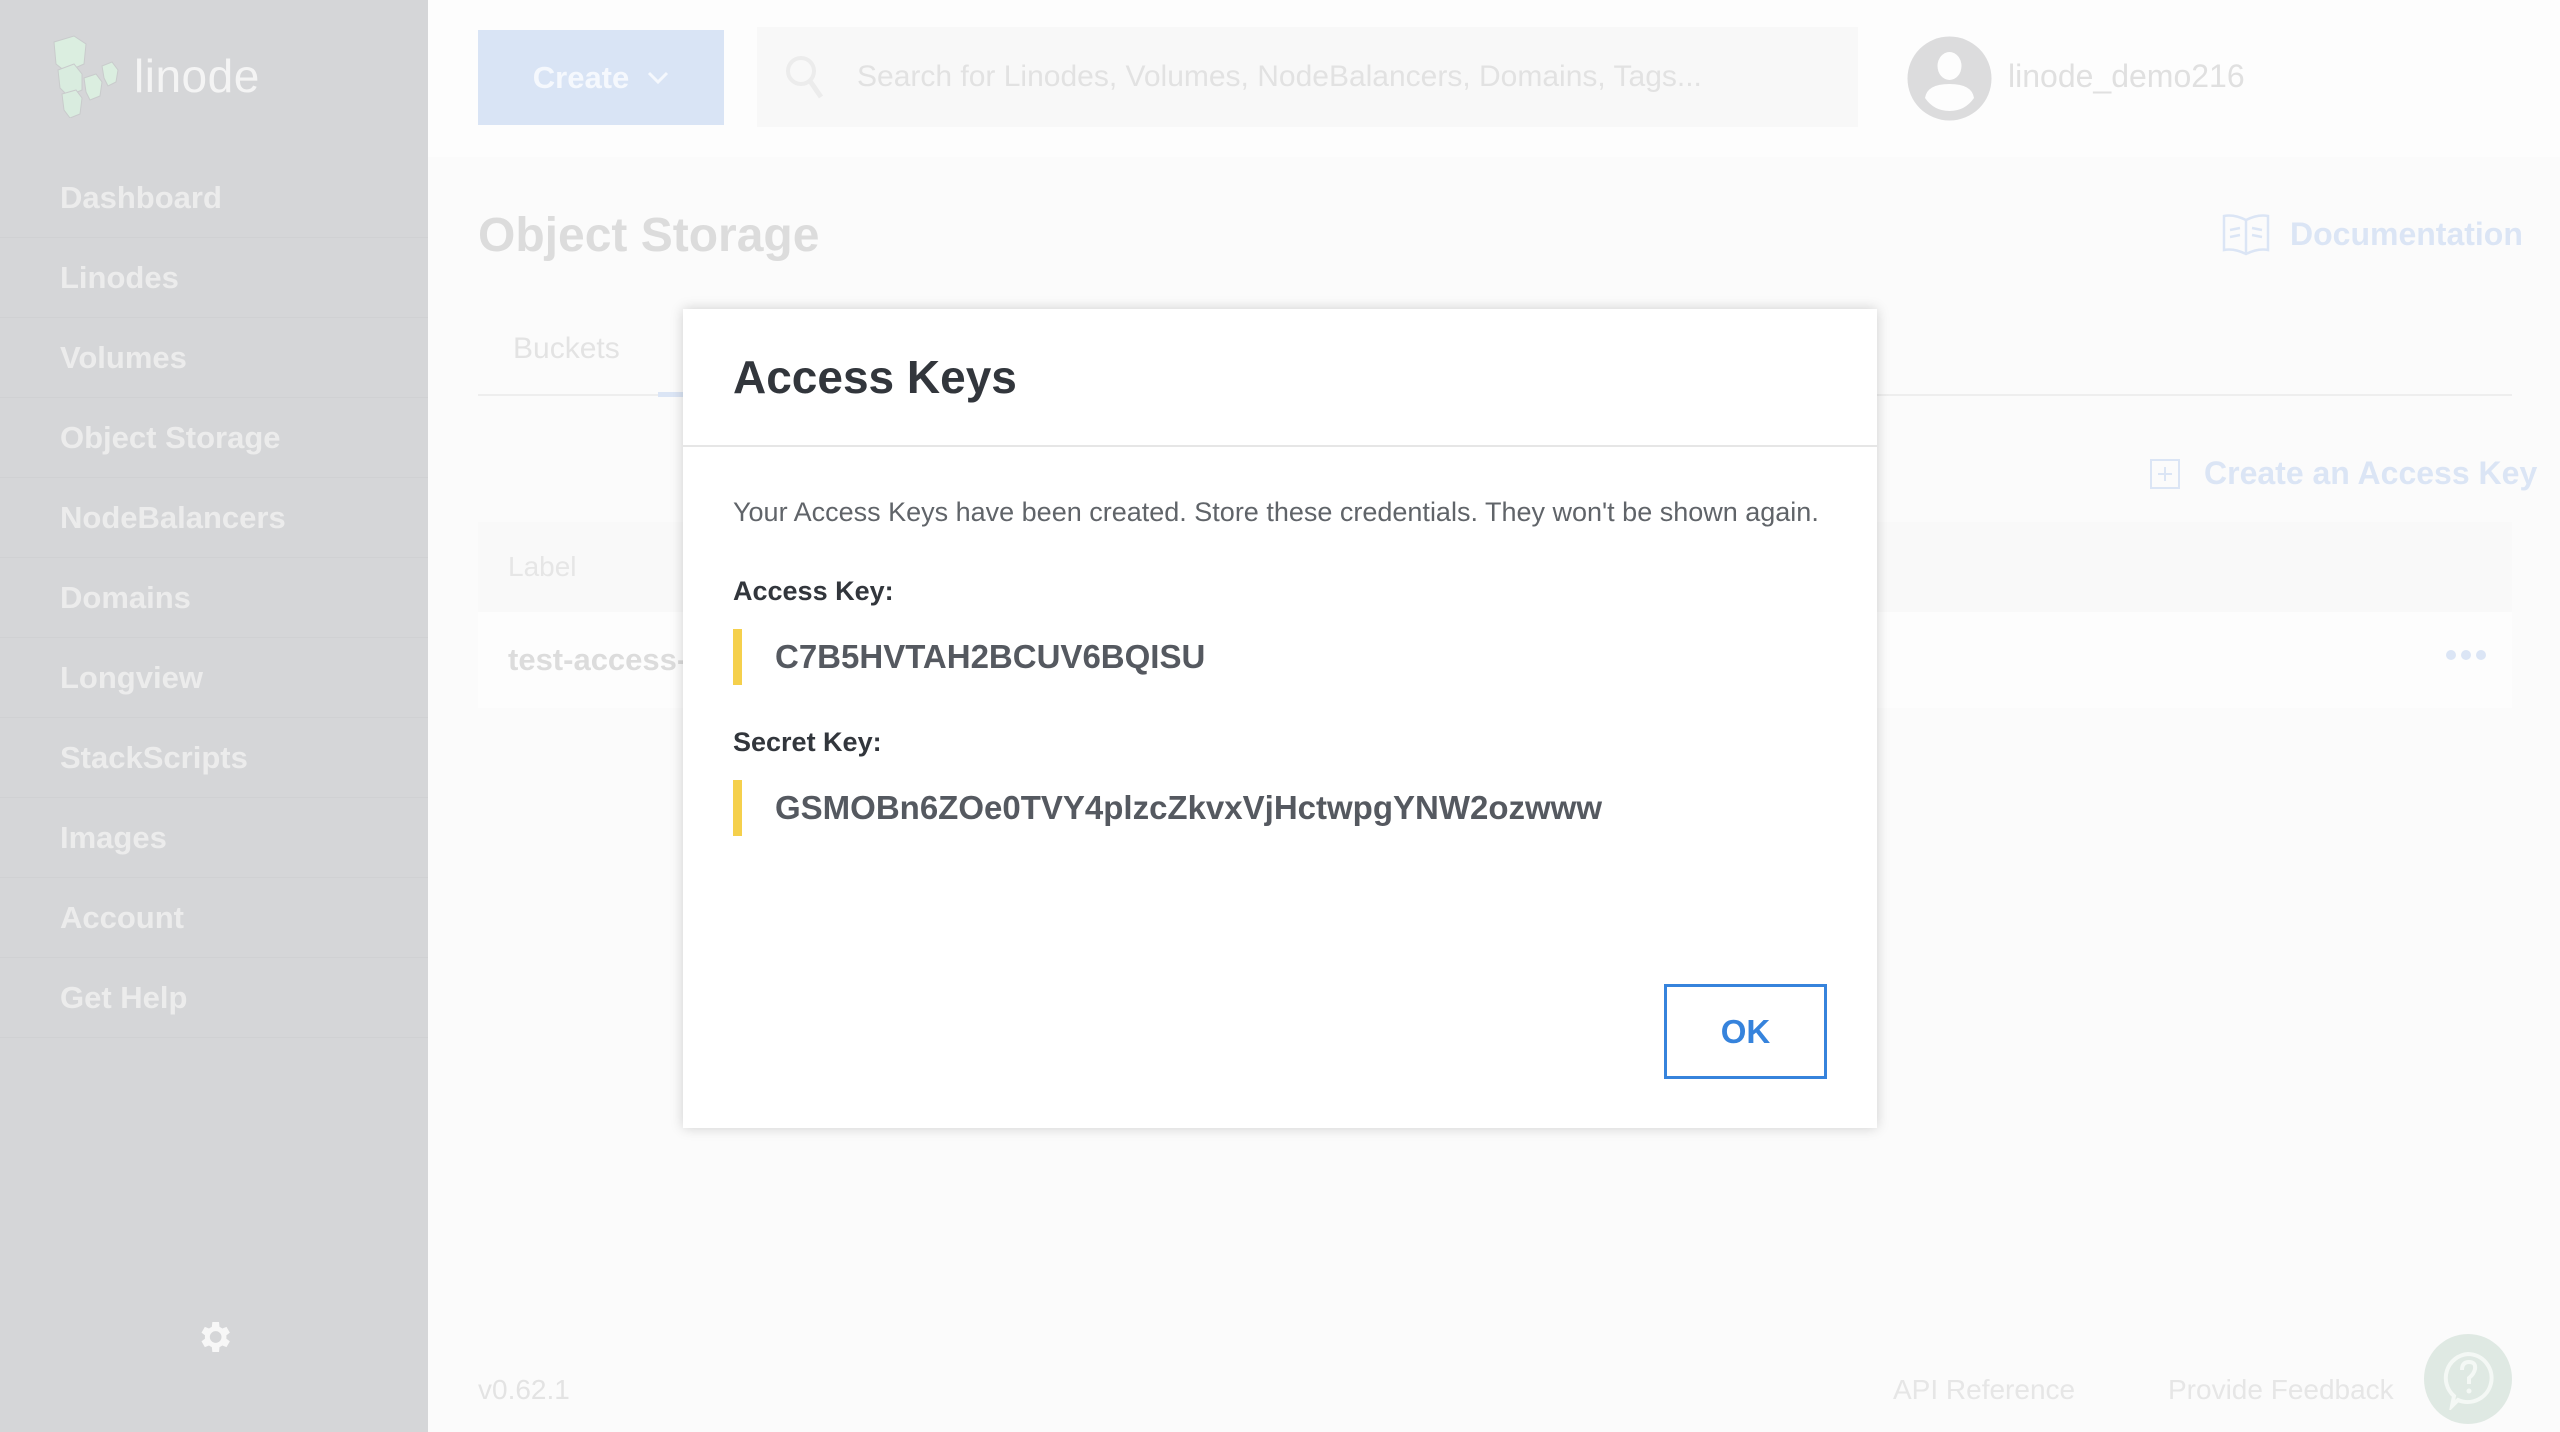 The image size is (2560, 1432). I want to click on gear-icon, so click(214, 1337).